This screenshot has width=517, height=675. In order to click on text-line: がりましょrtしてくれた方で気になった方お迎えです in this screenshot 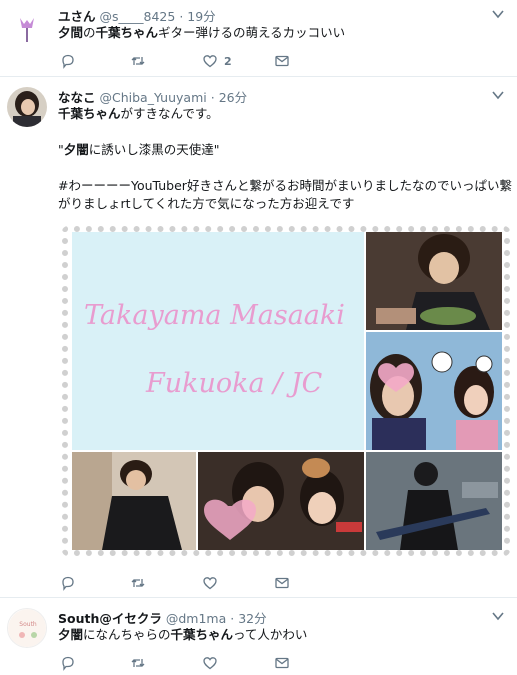, I will do `click(206, 203)`.